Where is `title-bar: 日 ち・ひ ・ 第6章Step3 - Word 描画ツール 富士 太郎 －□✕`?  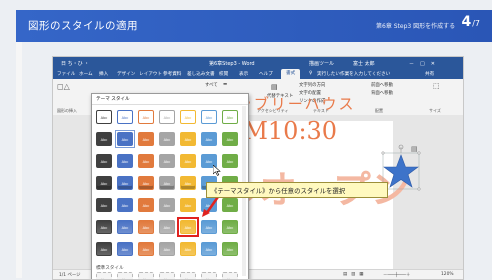 title-bar: 日 ち・ひ ・ 第6章Step3 - Word 描画ツール 富士 太郎 －□✕ is located at coordinates (258, 63).